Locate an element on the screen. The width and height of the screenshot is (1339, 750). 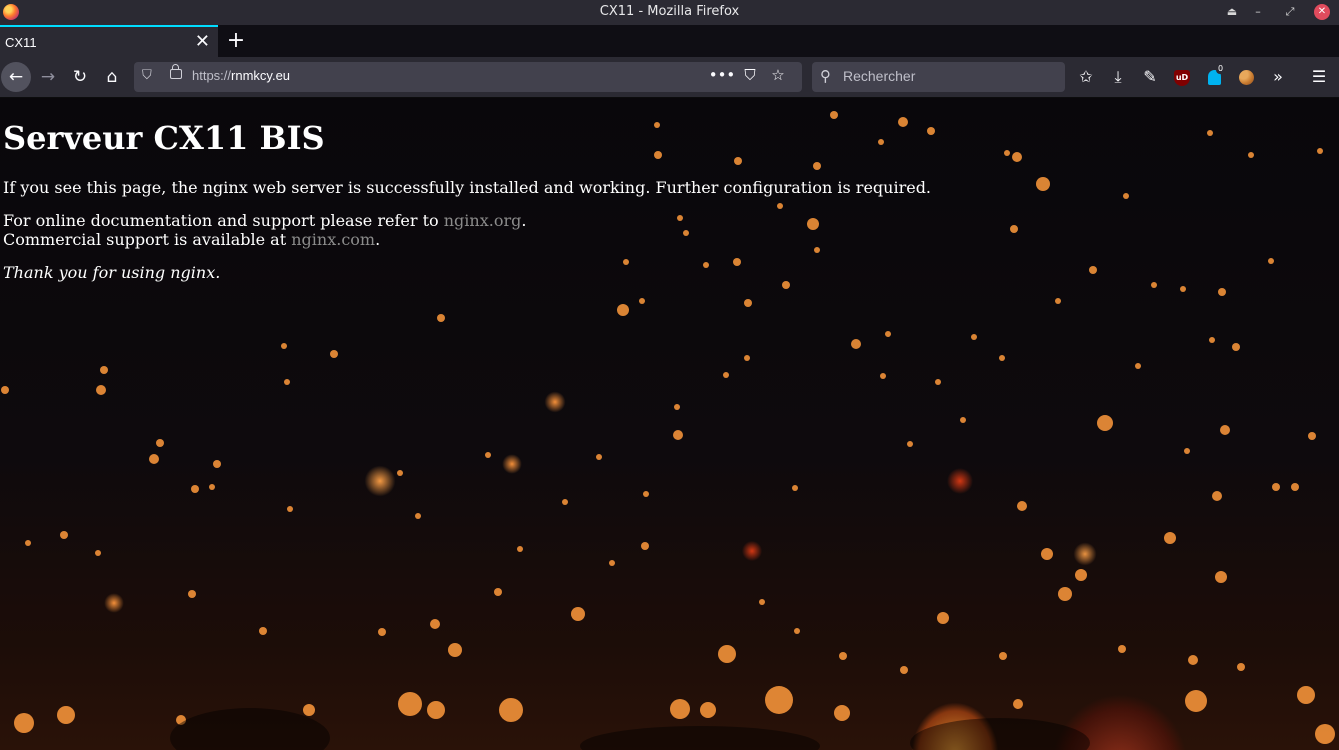
reload-icon: ↻ is located at coordinates (80, 77).